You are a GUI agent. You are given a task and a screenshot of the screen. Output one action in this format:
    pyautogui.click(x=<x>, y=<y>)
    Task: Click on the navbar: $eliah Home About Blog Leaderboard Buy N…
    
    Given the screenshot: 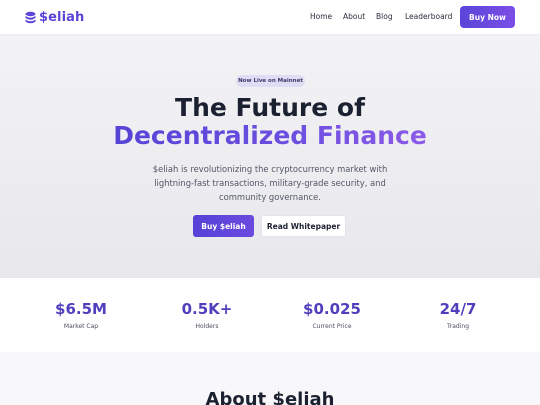 What is the action you would take?
    pyautogui.click(x=270, y=17)
    